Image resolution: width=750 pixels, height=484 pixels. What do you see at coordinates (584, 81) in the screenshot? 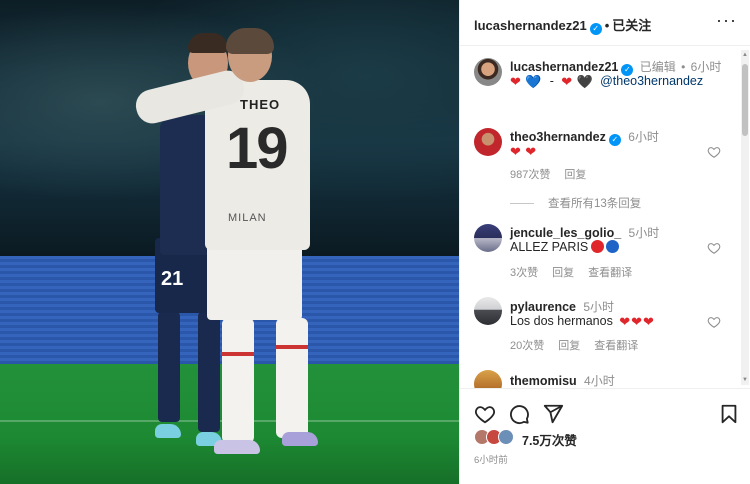
I see `black-heart-emoji: 🖤` at bounding box center [584, 81].